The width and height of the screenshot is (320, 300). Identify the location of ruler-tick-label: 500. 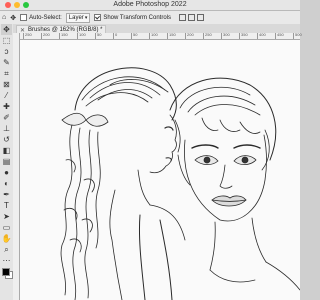
(298, 34).